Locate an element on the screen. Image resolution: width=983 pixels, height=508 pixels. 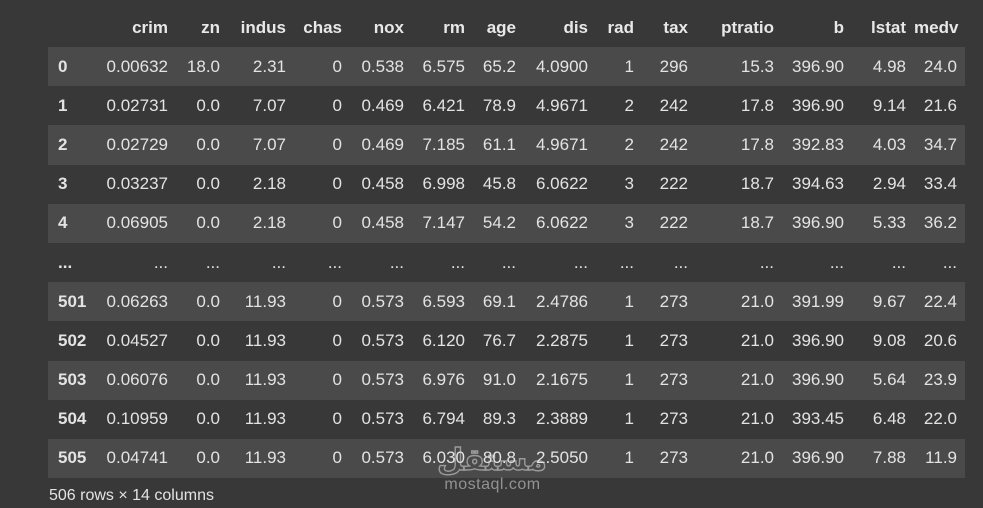
table-cell: 6.0622 is located at coordinates (562, 223).